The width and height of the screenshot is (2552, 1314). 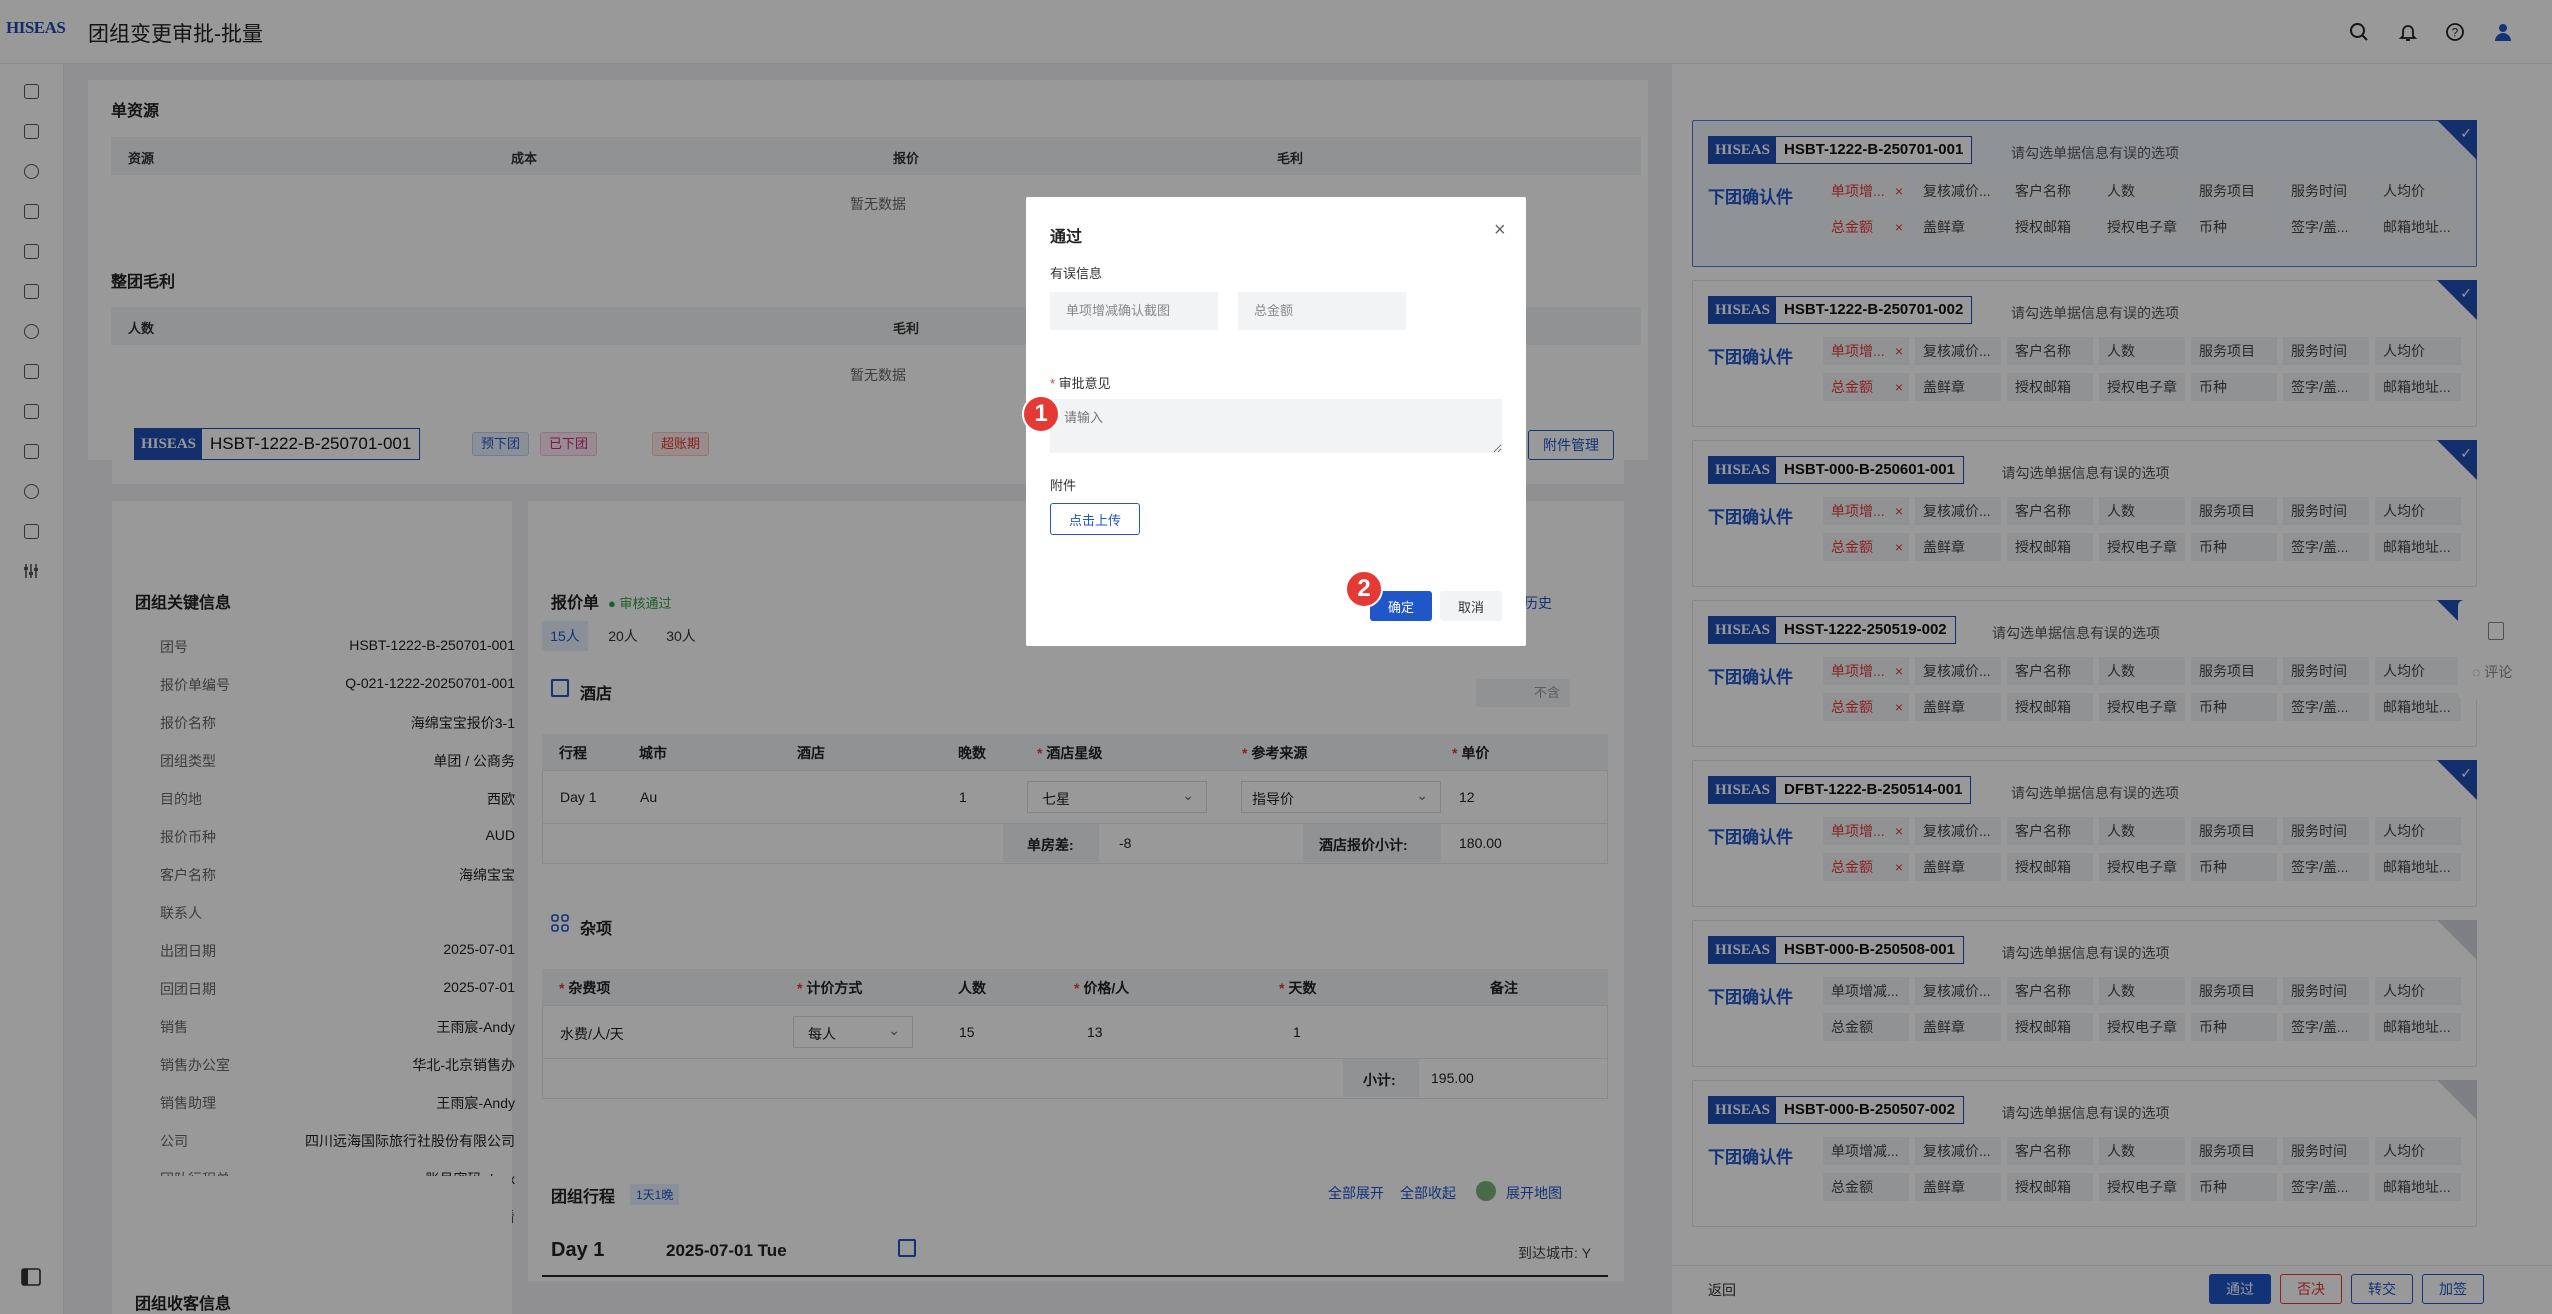 I want to click on dialog-title: 通过, so click(x=1066, y=237).